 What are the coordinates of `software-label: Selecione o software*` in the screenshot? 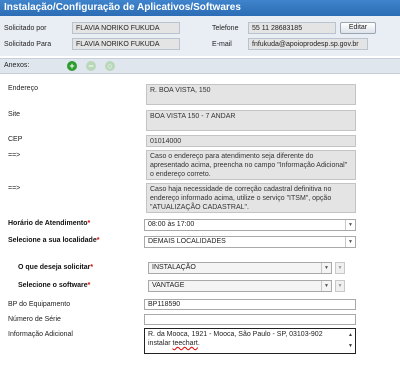 It's located at (54, 285).